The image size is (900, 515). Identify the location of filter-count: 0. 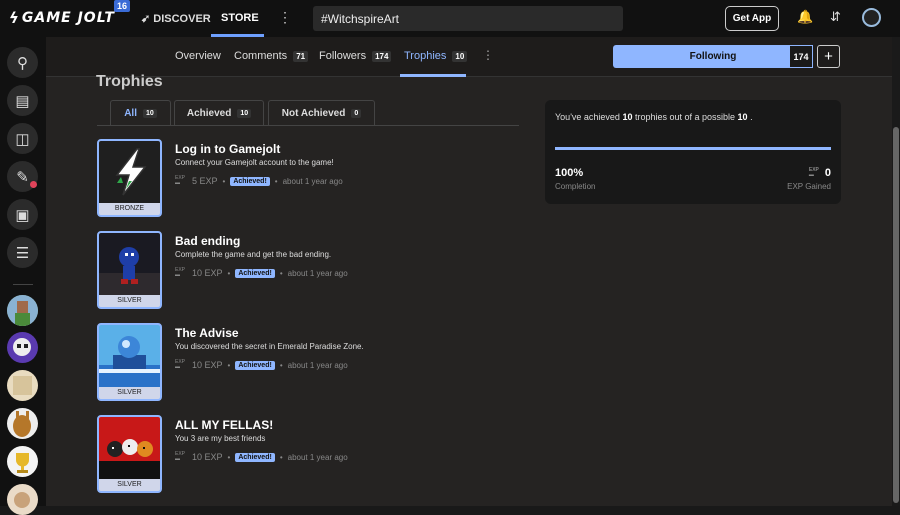
(356, 113).